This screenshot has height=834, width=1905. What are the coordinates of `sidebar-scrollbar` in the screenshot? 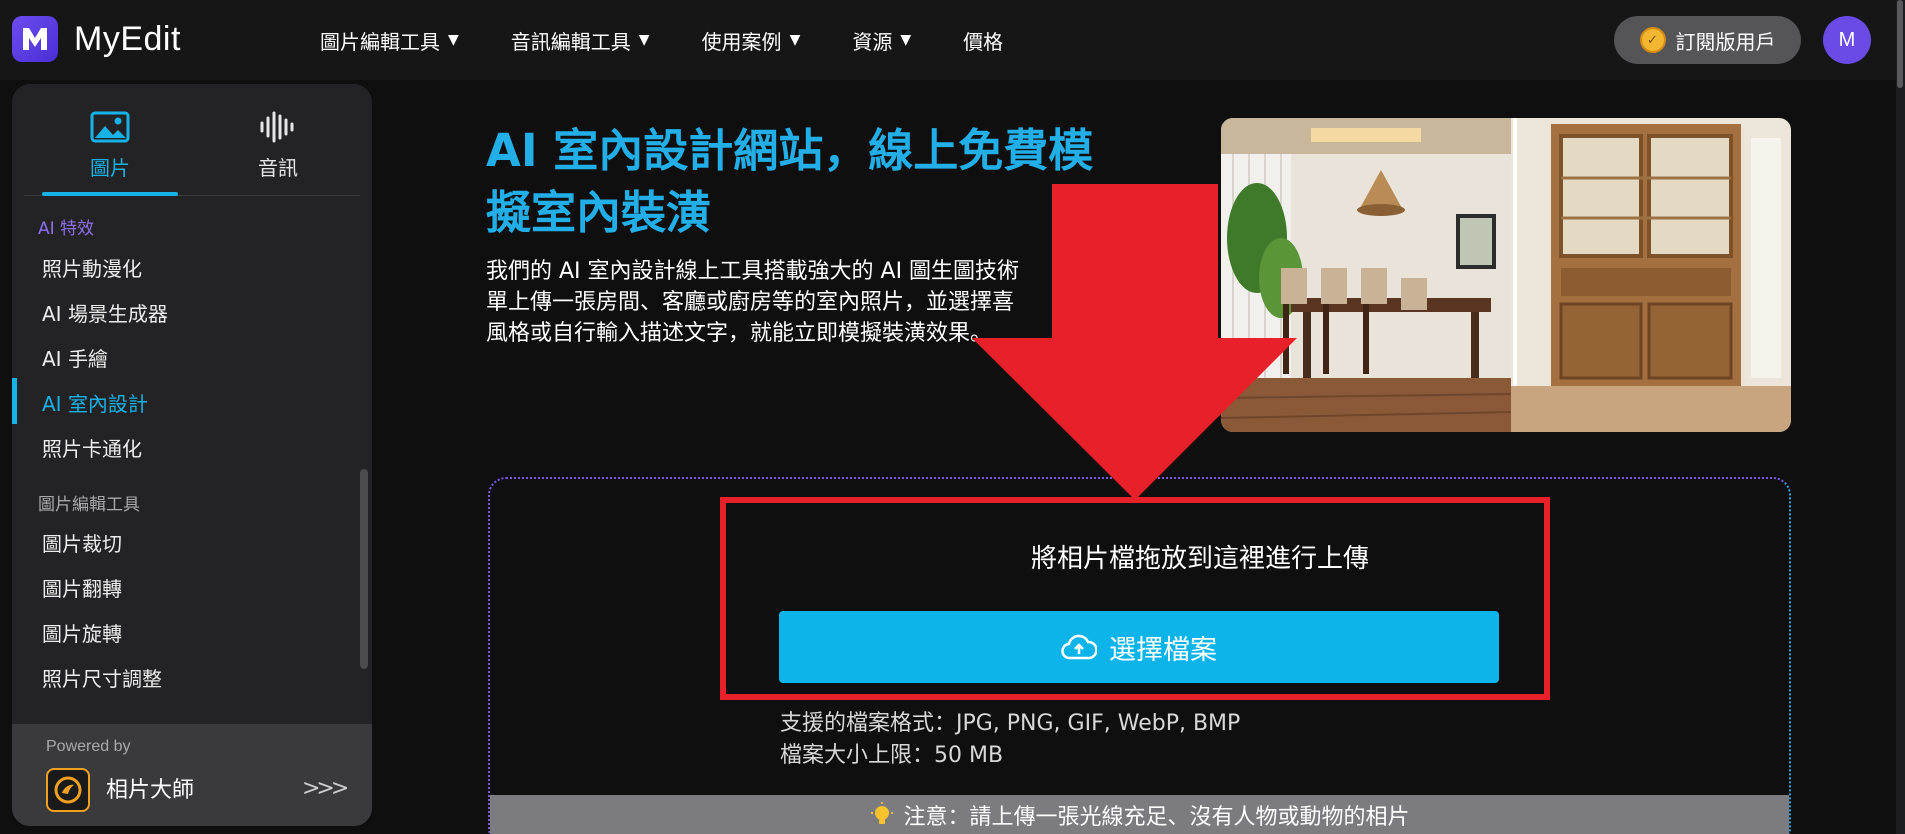 It's located at (364, 569).